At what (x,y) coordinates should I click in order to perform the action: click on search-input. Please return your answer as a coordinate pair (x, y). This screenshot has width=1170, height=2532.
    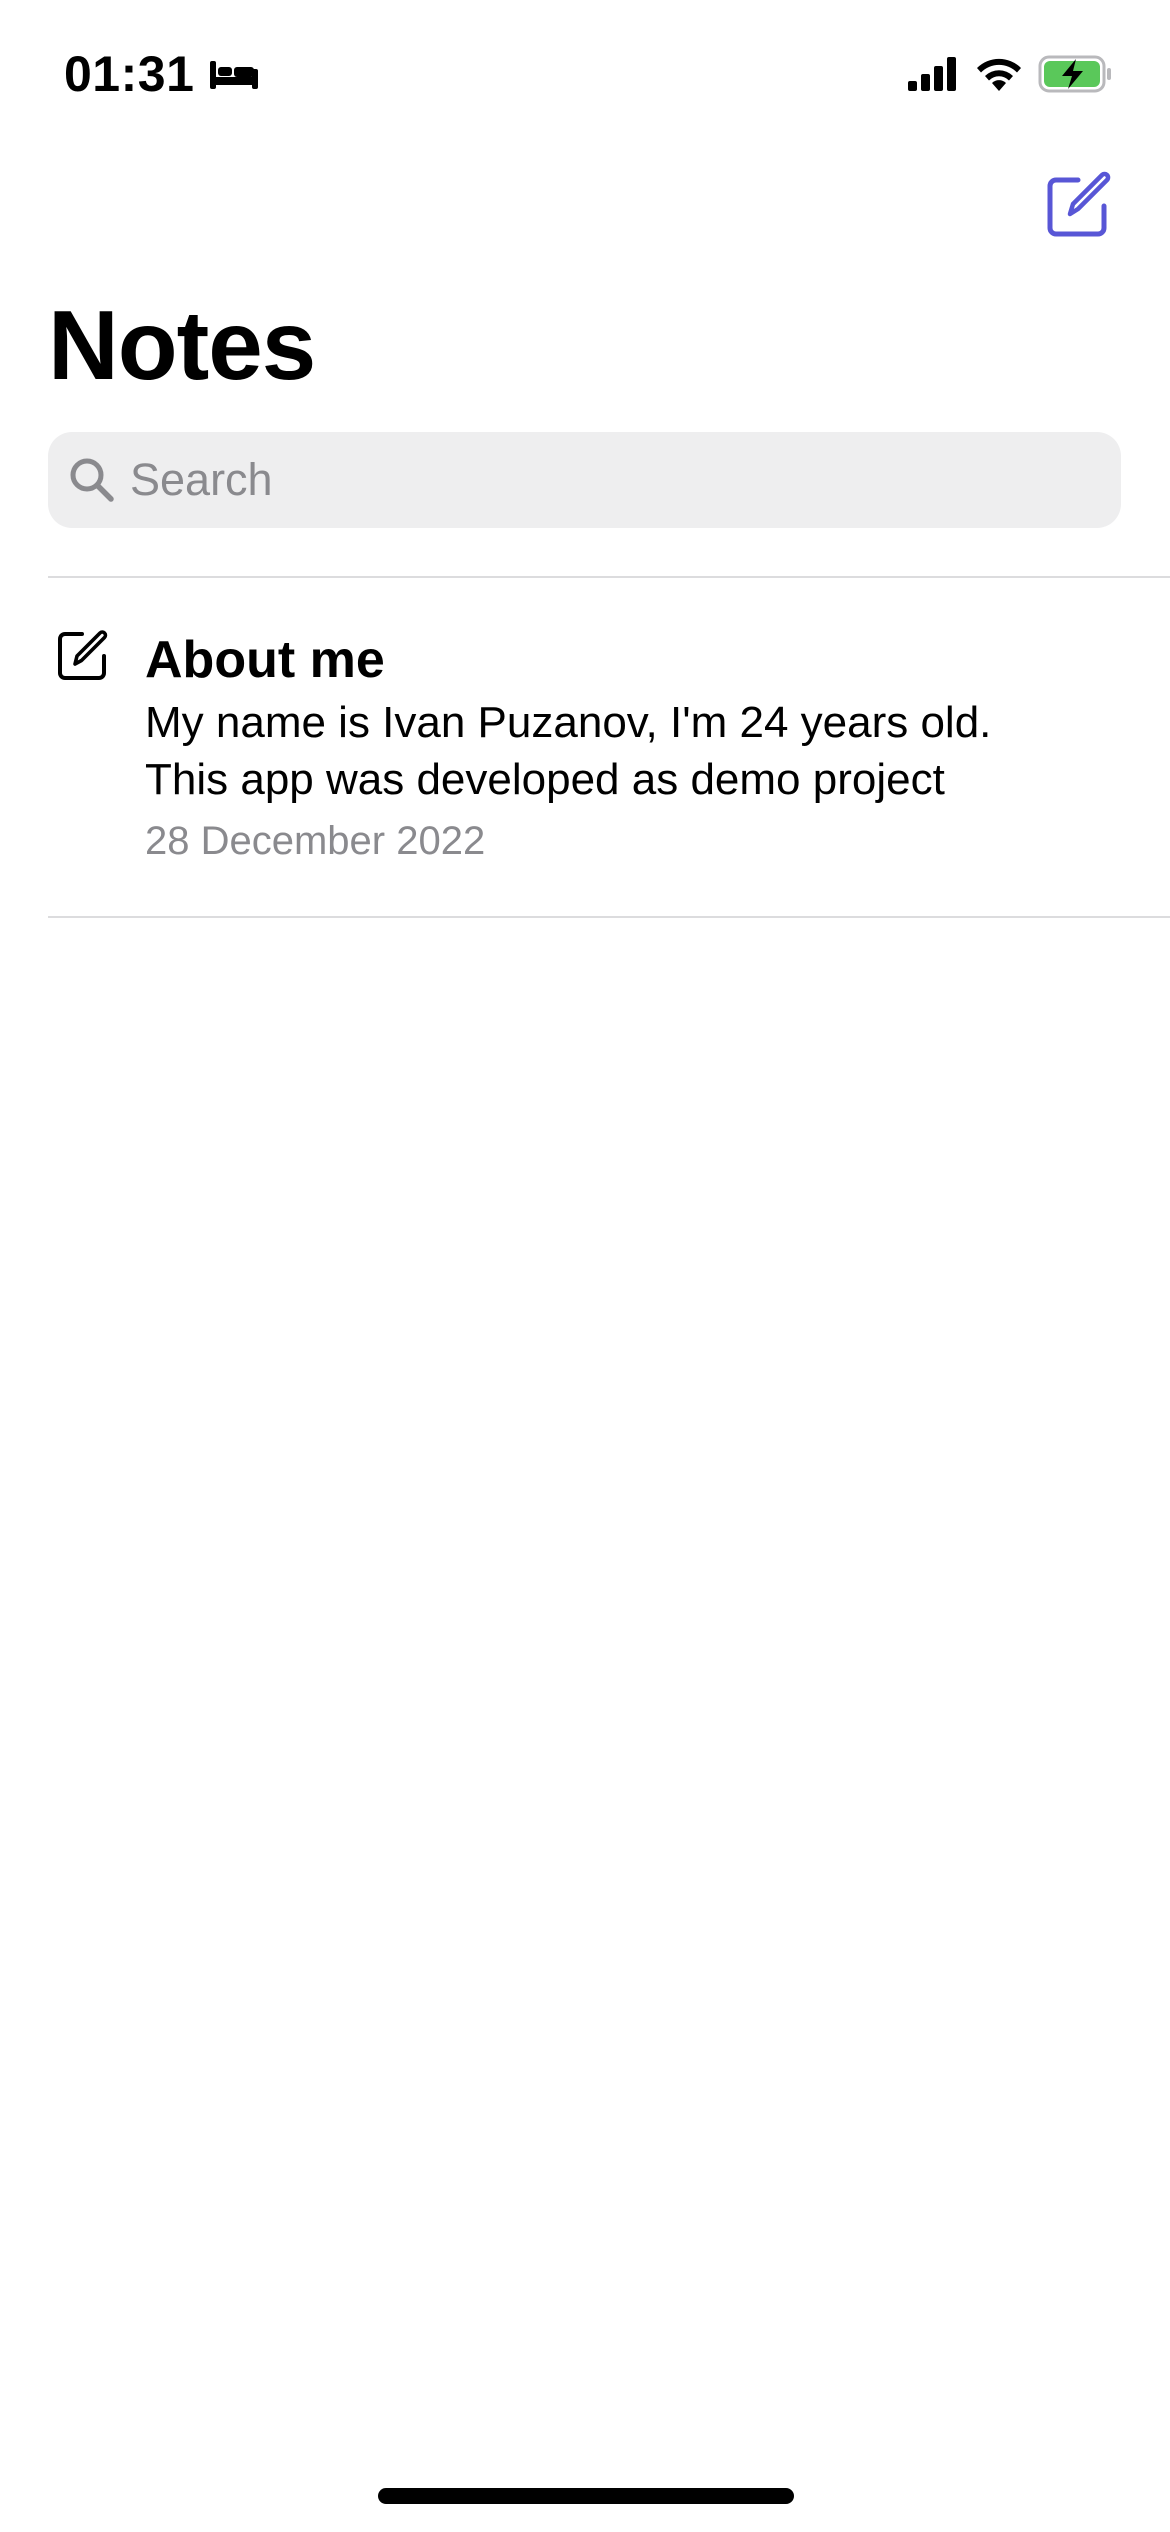
    Looking at the image, I should click on (610, 480).